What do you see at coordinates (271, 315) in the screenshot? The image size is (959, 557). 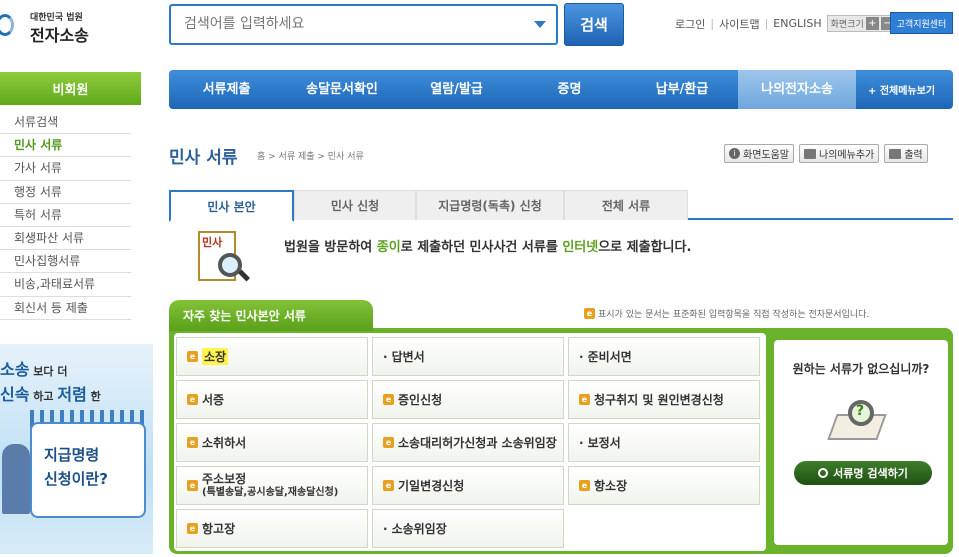 I see `section-title: 자주 찾는 민사본안 서류` at bounding box center [271, 315].